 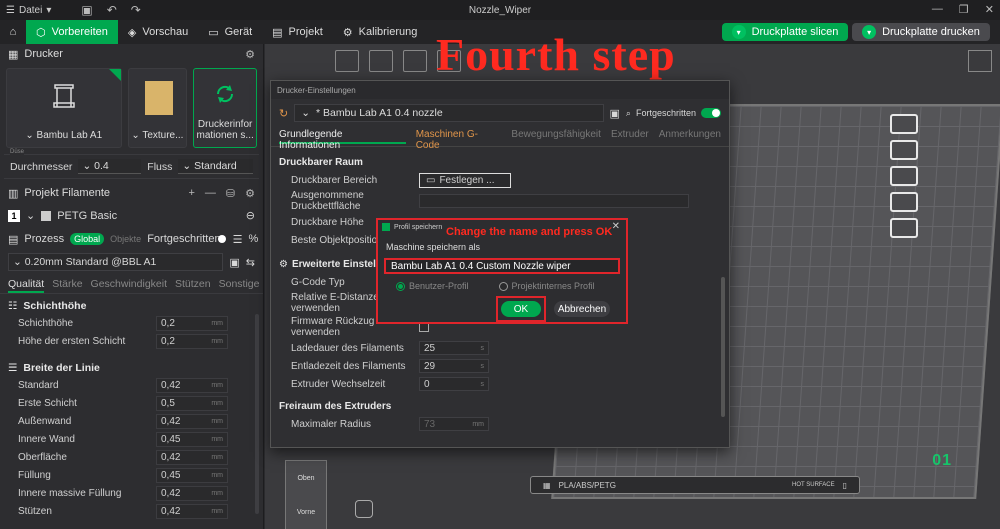 What do you see at coordinates (529, 232) in the screenshot?
I see `hint-annotation: Change the name and press OK` at bounding box center [529, 232].